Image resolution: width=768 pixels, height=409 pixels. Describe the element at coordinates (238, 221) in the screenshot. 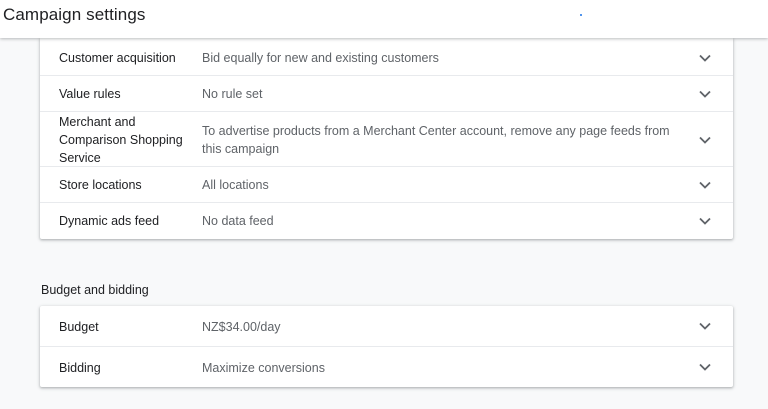

I see `setting-value: No data feed` at that location.